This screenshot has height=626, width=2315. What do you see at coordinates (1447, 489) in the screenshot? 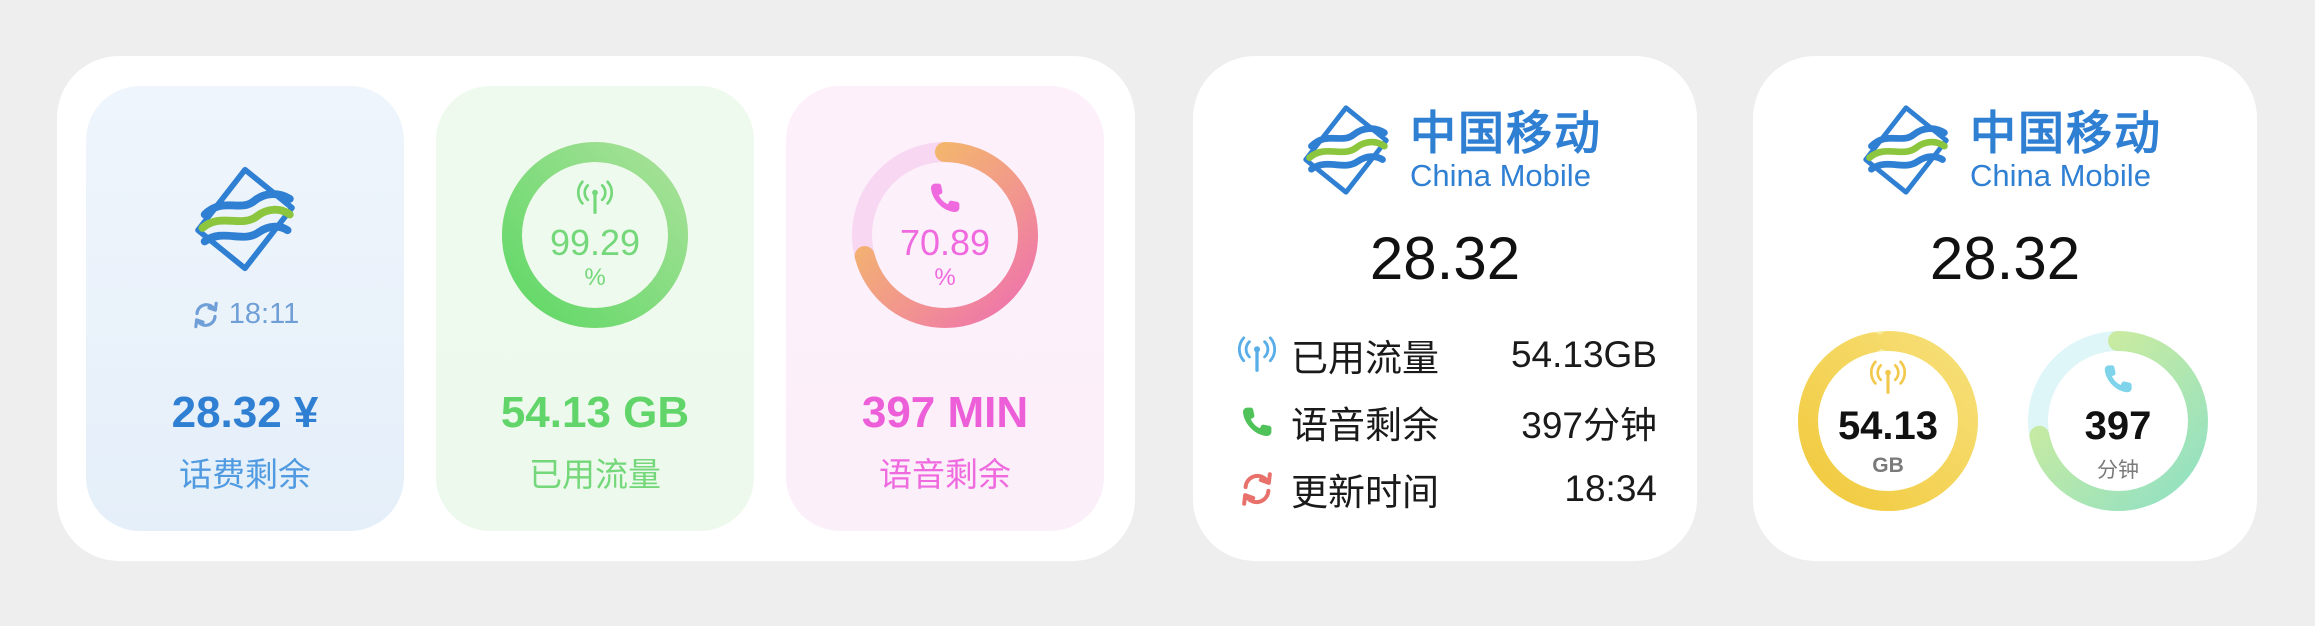
I see `info-row-updated: 更新时间 18:34` at bounding box center [1447, 489].